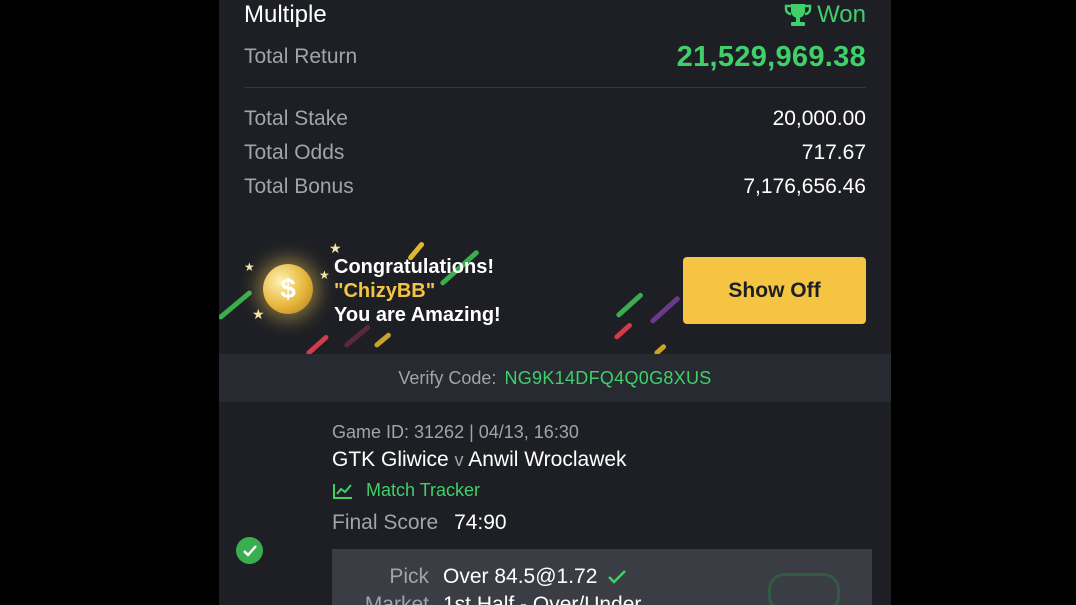 This screenshot has height=605, width=1076. Describe the element at coordinates (774, 290) in the screenshot. I see `show-off-button: Show Off` at that location.